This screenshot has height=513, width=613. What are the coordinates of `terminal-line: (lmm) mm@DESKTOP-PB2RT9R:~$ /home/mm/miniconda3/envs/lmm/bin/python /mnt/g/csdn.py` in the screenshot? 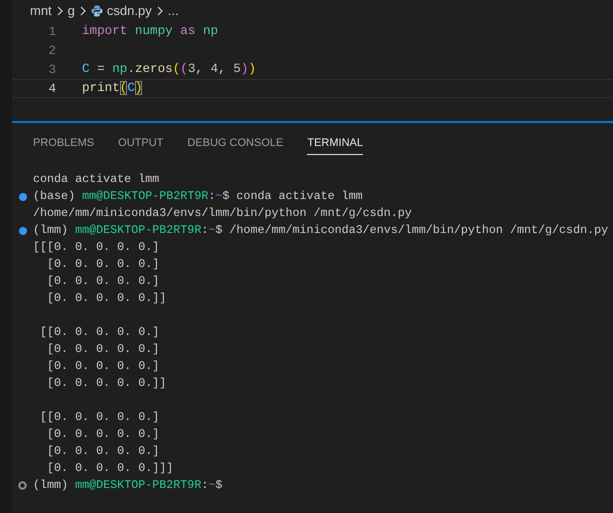 It's located at (320, 230).